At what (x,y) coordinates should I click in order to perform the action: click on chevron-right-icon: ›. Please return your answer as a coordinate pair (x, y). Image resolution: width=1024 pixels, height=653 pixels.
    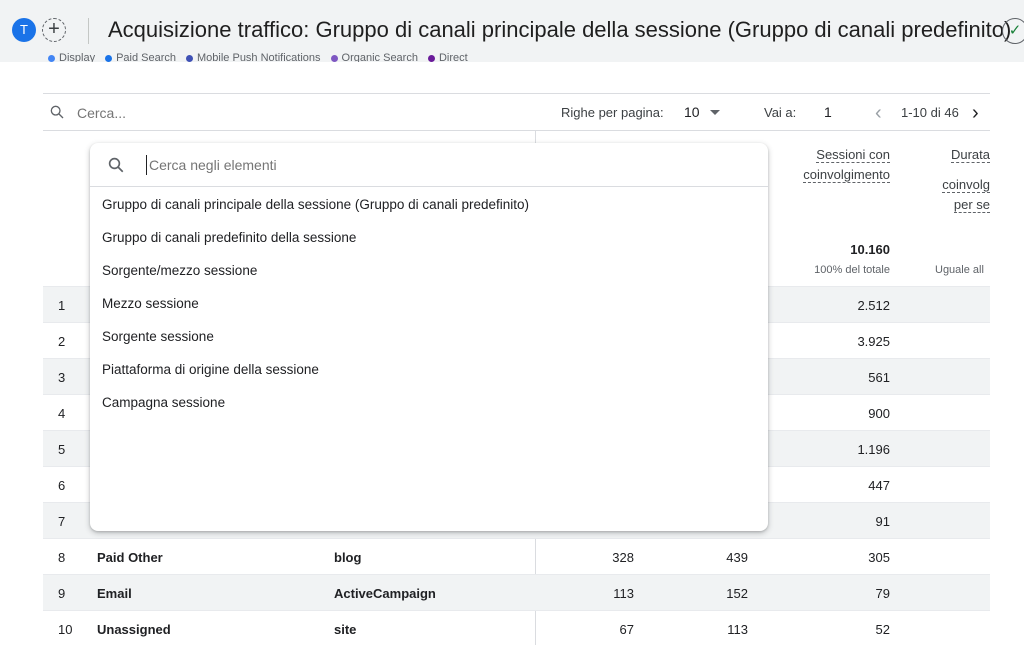
    Looking at the image, I should click on (975, 113).